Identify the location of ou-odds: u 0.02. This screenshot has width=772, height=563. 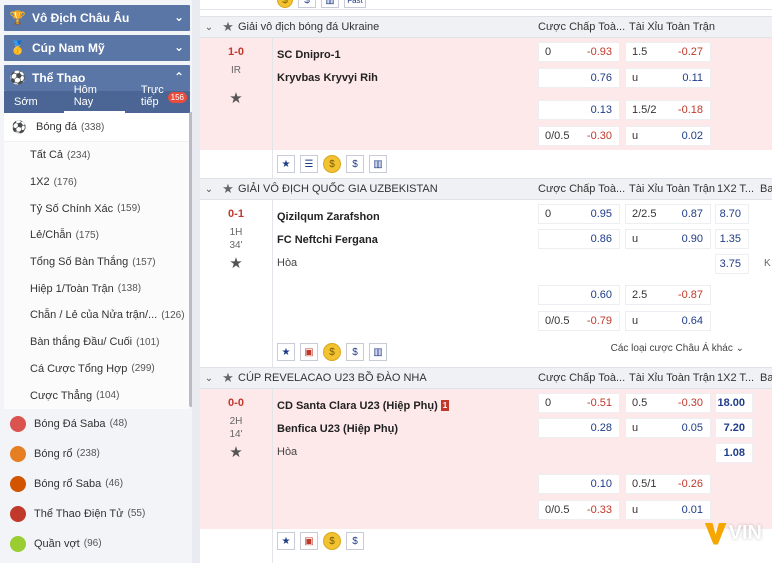
(668, 136).